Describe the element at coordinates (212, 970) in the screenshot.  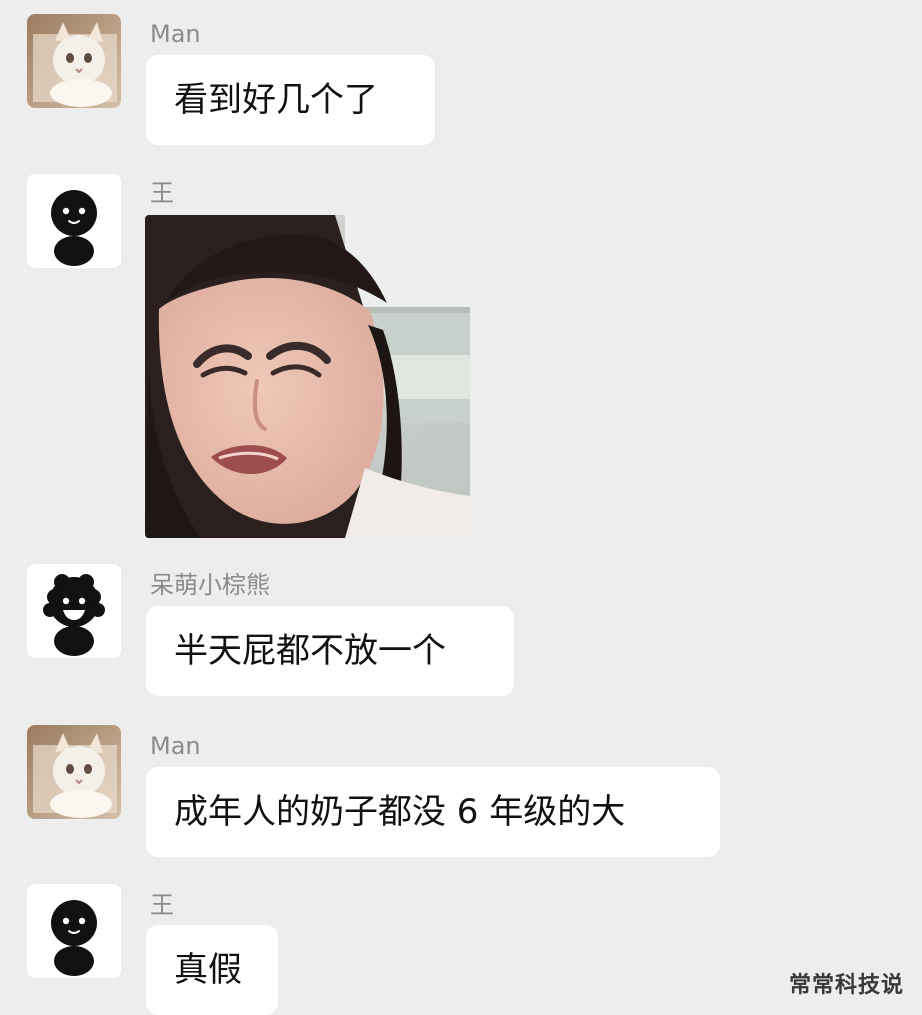
I see `message-bubble: 真假` at that location.